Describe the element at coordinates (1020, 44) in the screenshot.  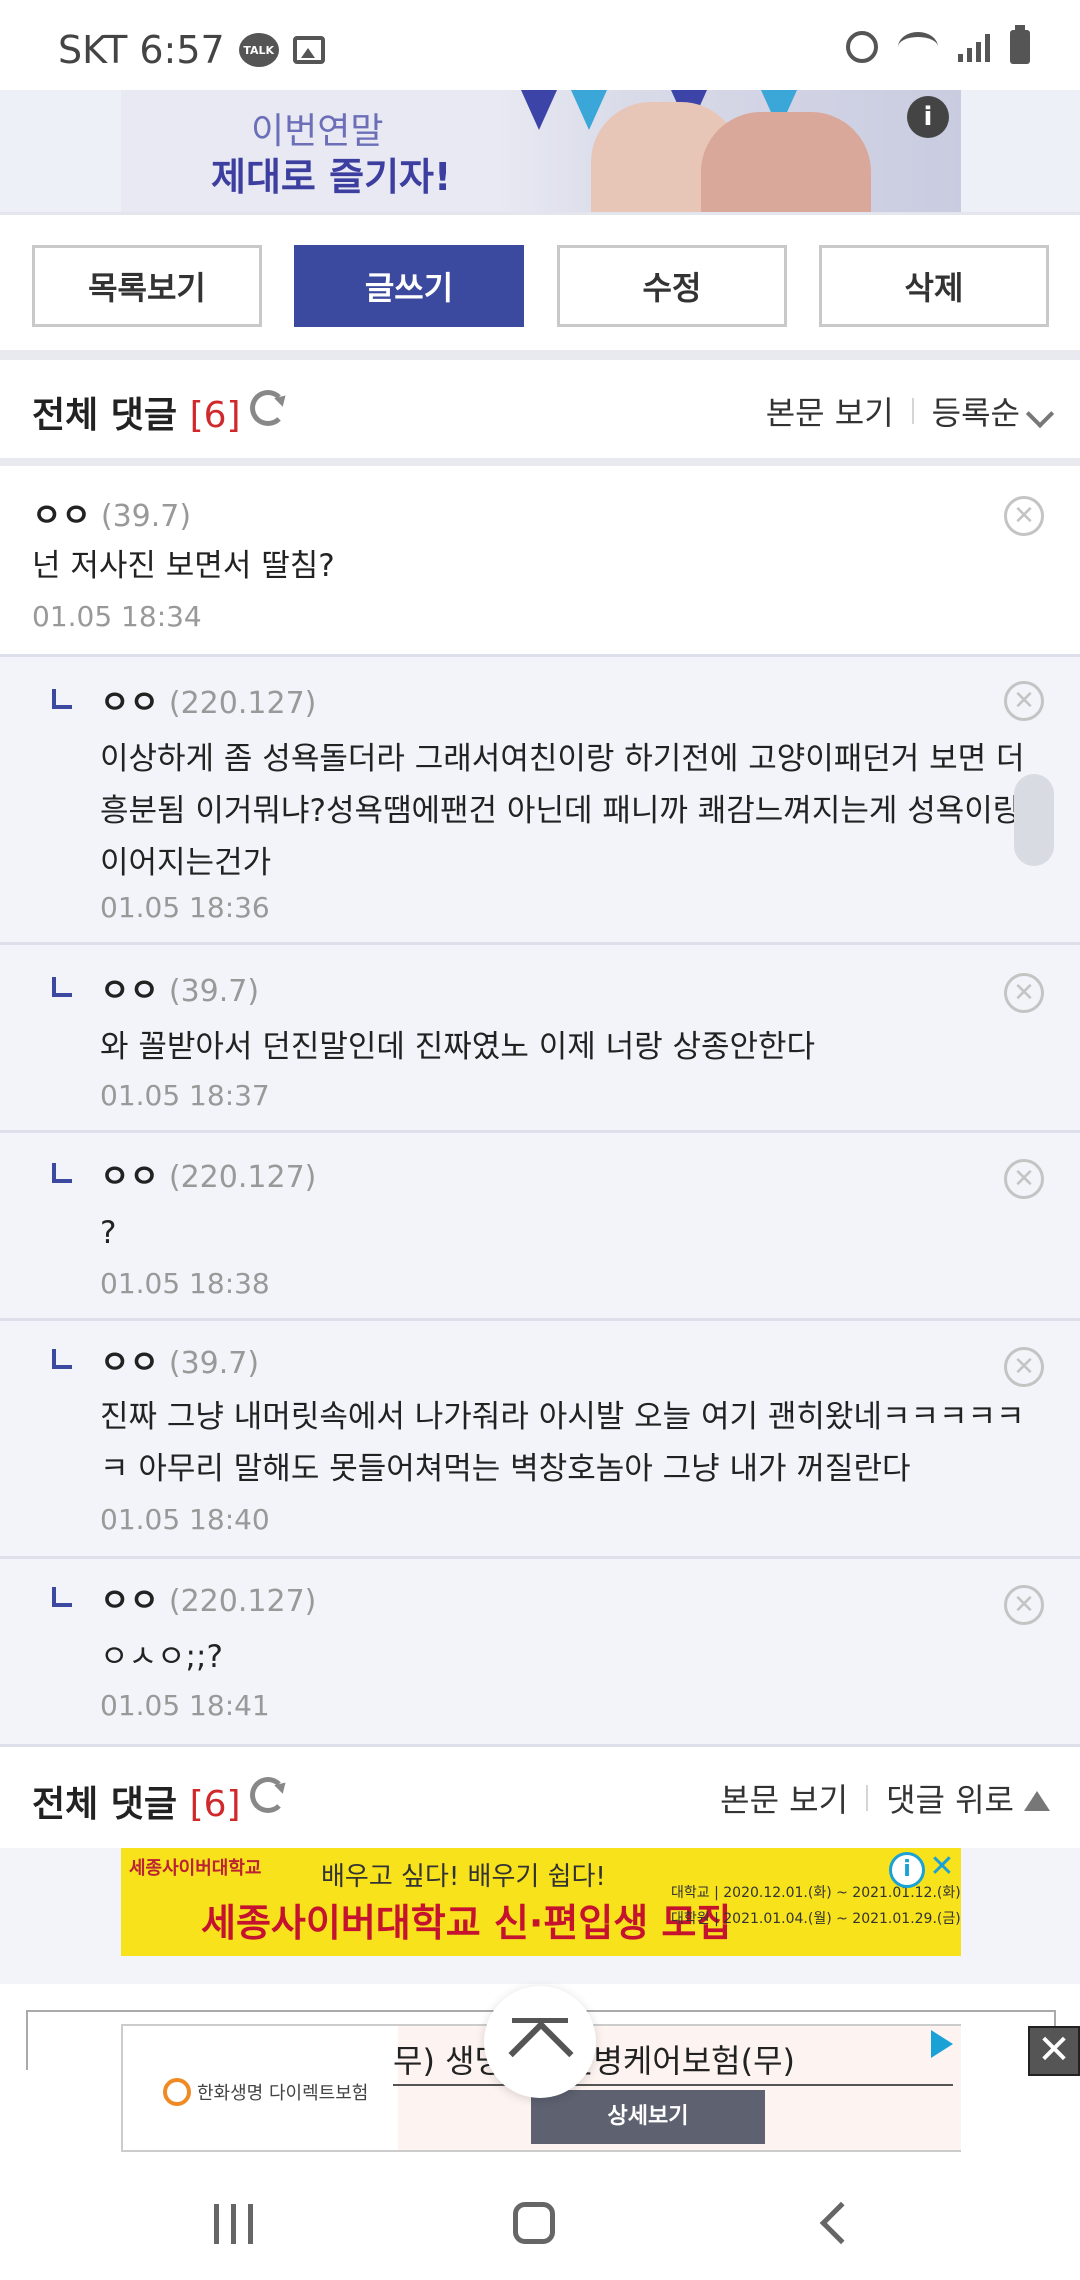
I see `battery-icon` at that location.